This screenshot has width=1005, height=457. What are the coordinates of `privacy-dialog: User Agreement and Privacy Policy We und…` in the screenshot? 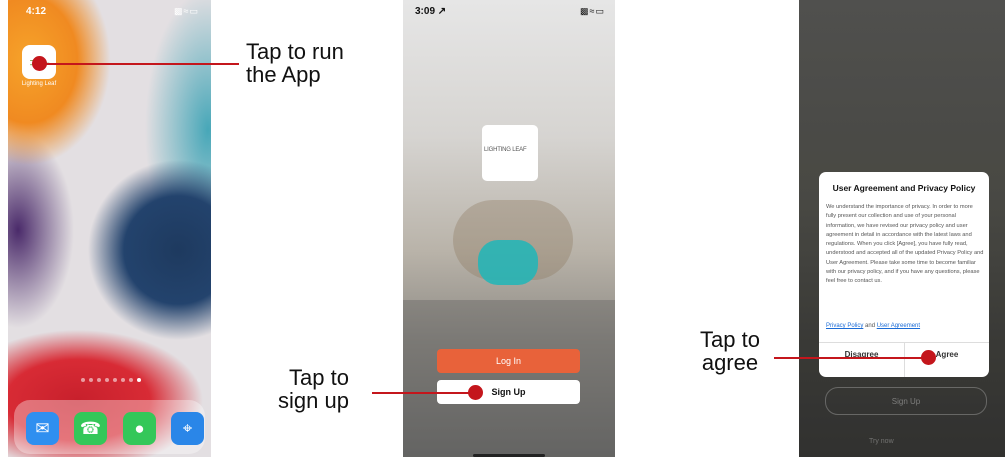 It's located at (904, 274).